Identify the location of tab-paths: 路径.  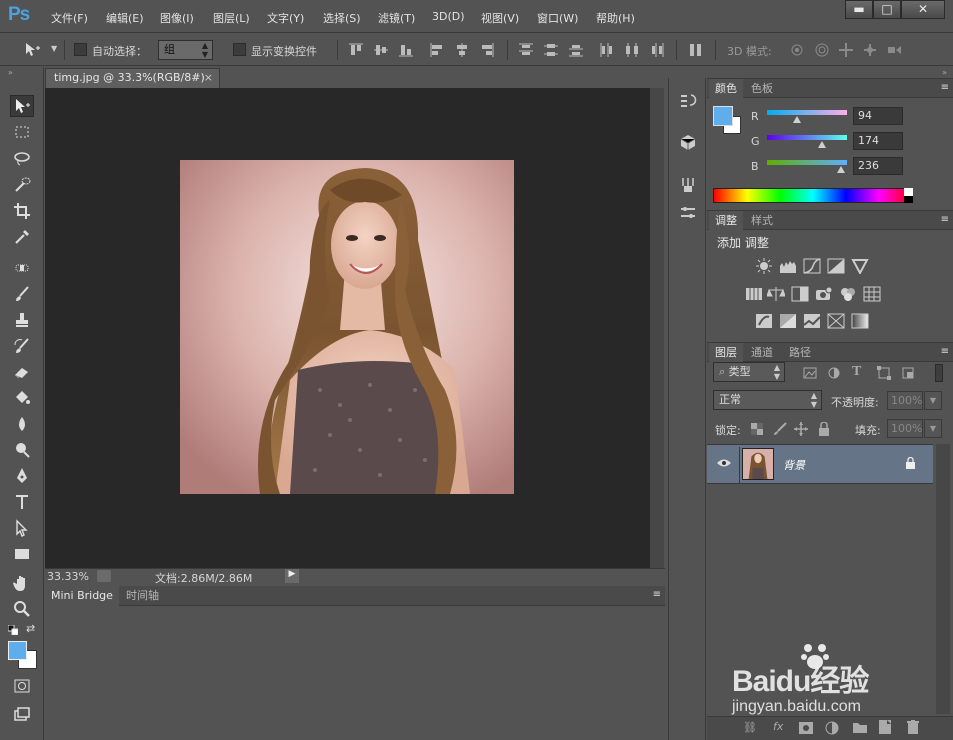
(800, 353).